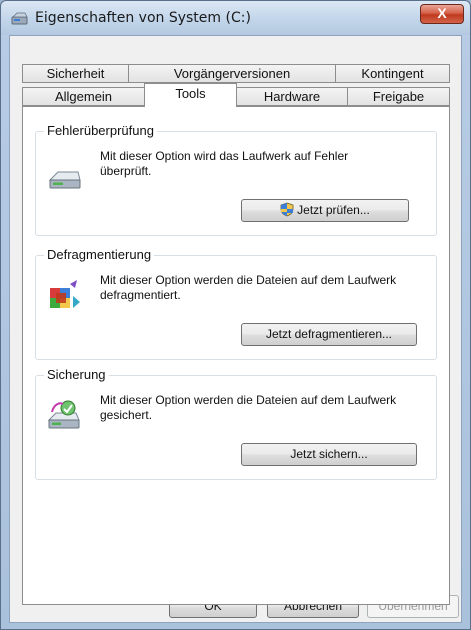 This screenshot has height=630, width=471. What do you see at coordinates (63, 414) in the screenshot?
I see `backup-icon` at bounding box center [63, 414].